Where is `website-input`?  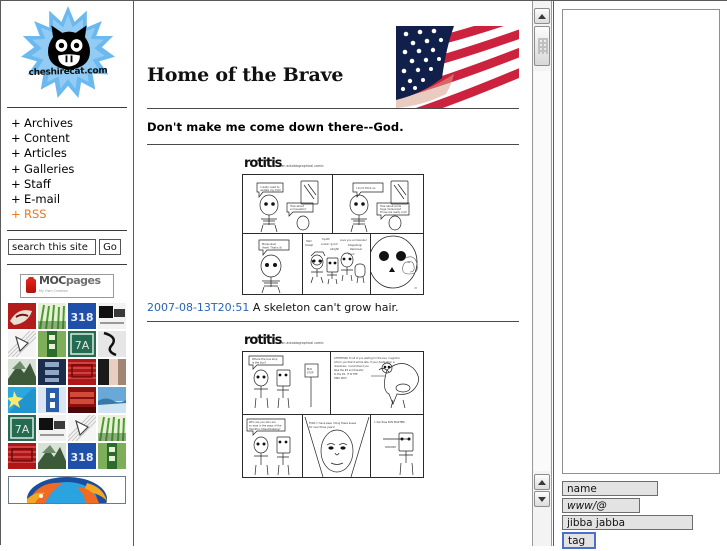
website-input is located at coordinates (601, 505).